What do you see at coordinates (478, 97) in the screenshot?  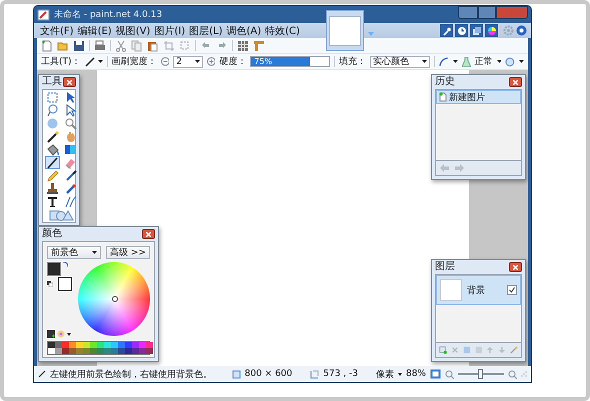 I see `history-item: 新建图片` at bounding box center [478, 97].